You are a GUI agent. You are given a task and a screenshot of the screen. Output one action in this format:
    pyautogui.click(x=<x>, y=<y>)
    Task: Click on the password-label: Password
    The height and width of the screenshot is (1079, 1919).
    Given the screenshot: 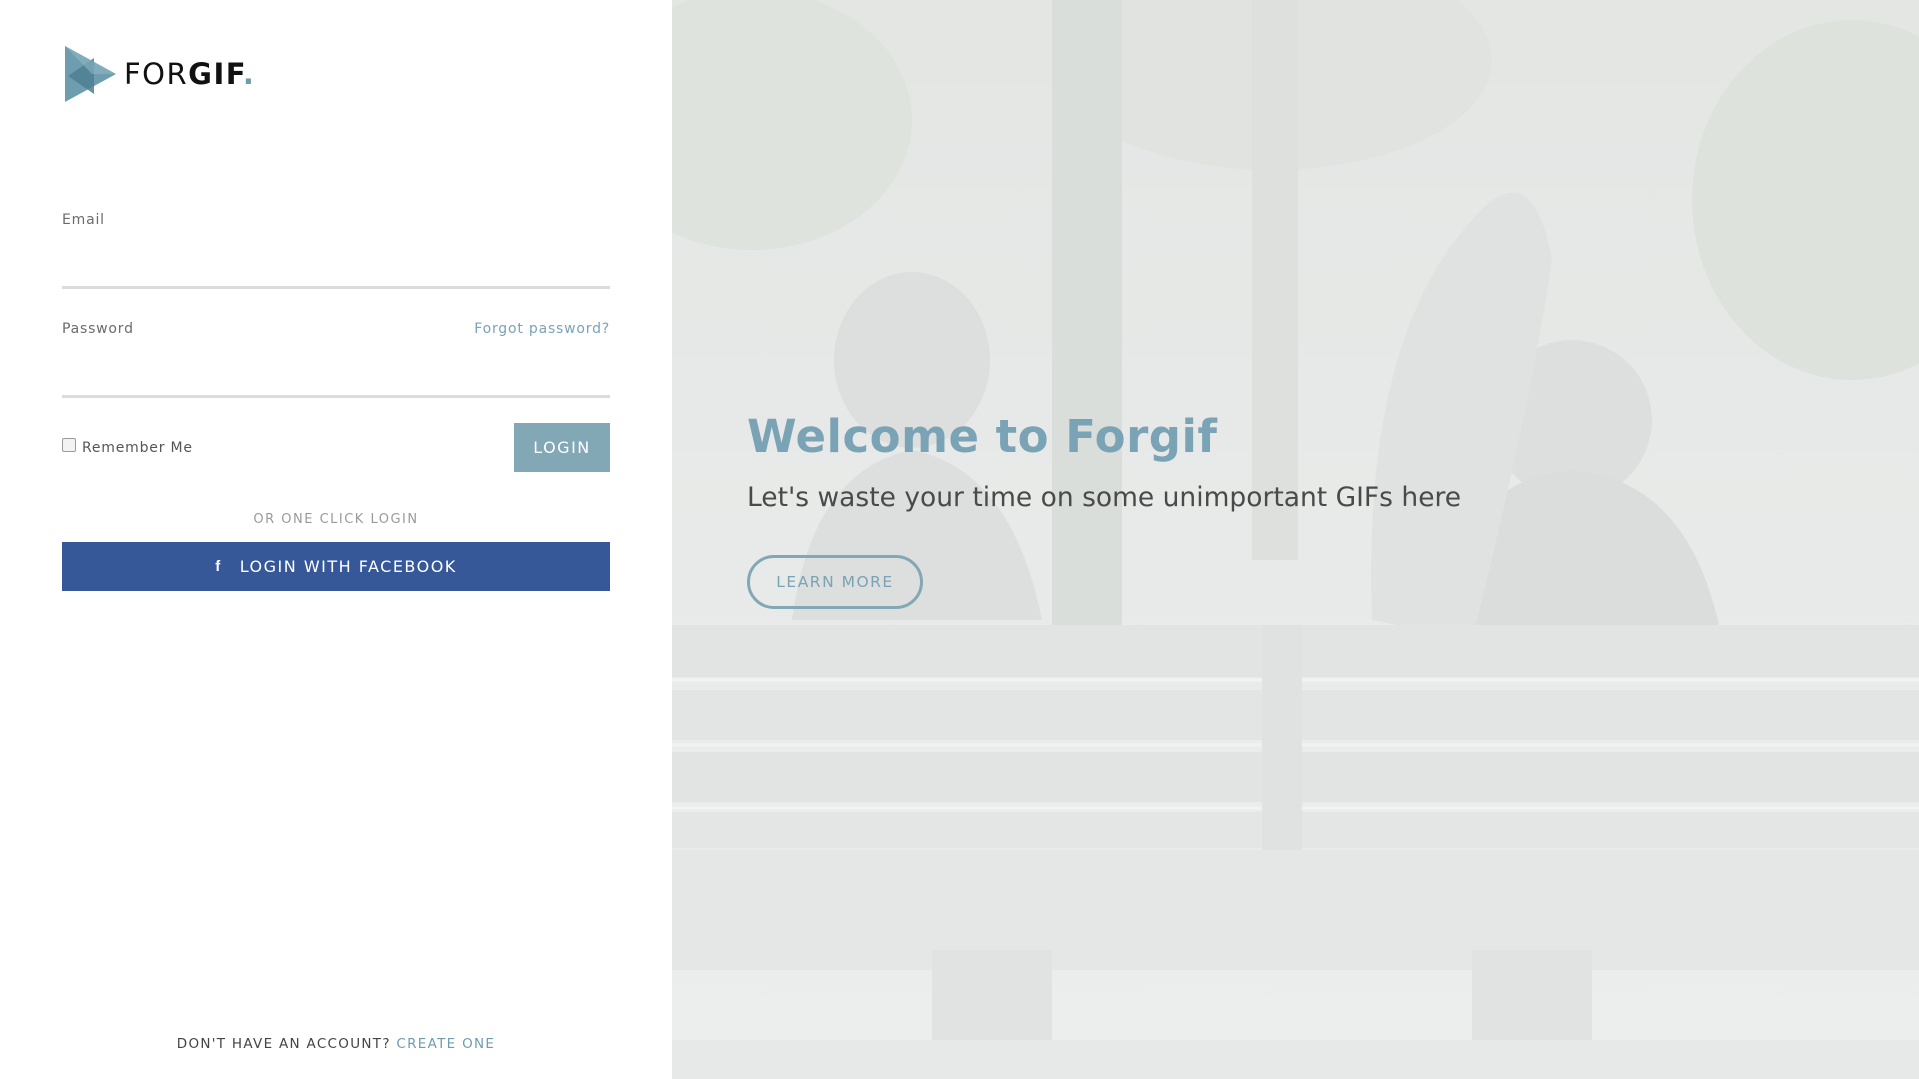 What is the action you would take?
    pyautogui.click(x=98, y=329)
    